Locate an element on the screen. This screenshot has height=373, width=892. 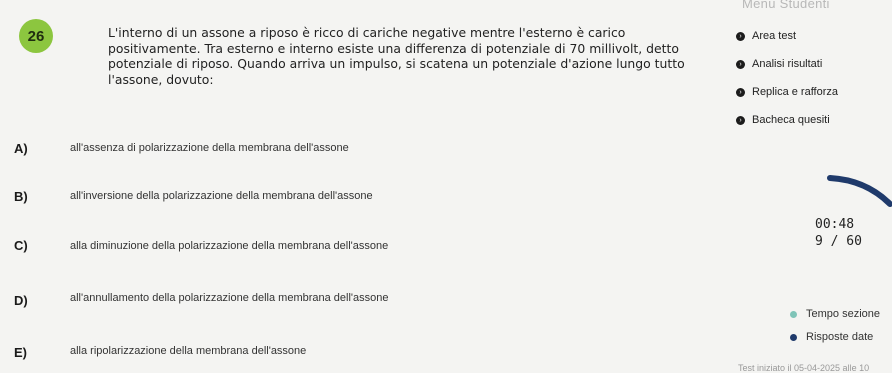
option-d-letter: D) is located at coordinates (21, 300).